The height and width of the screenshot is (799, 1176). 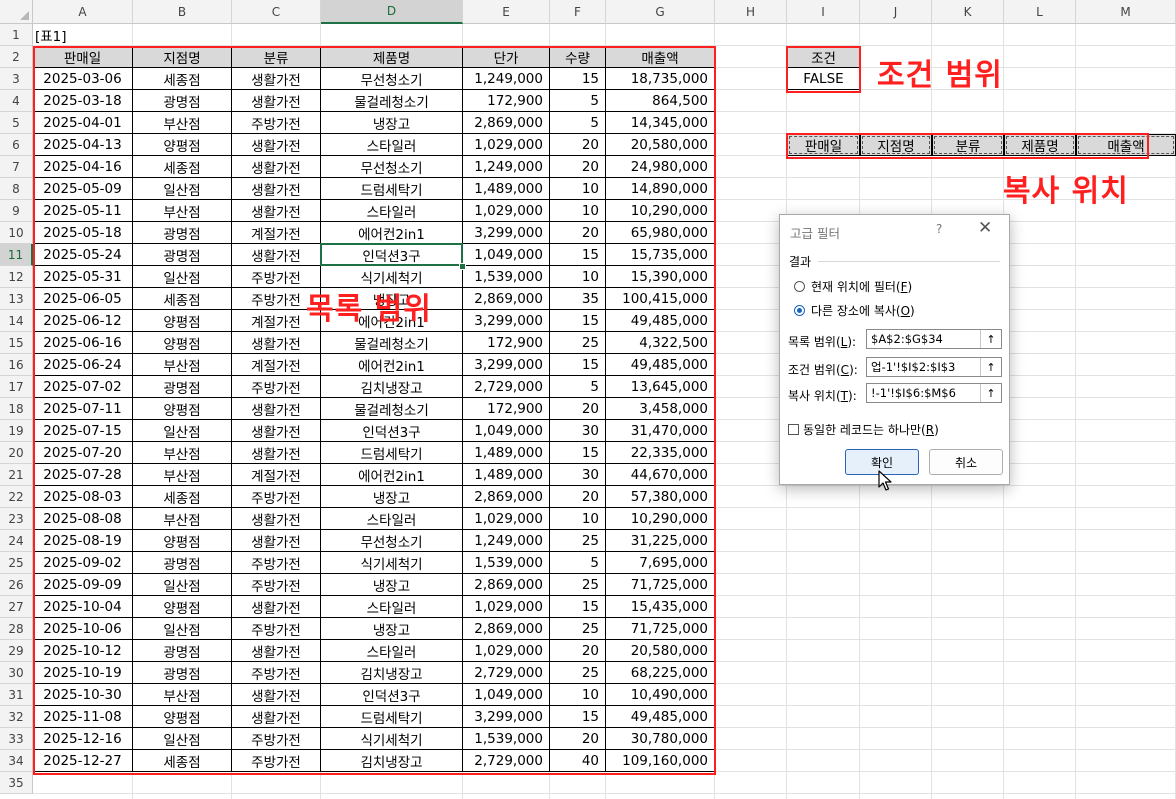 I want to click on row-header-21: 21, so click(x=16, y=475).